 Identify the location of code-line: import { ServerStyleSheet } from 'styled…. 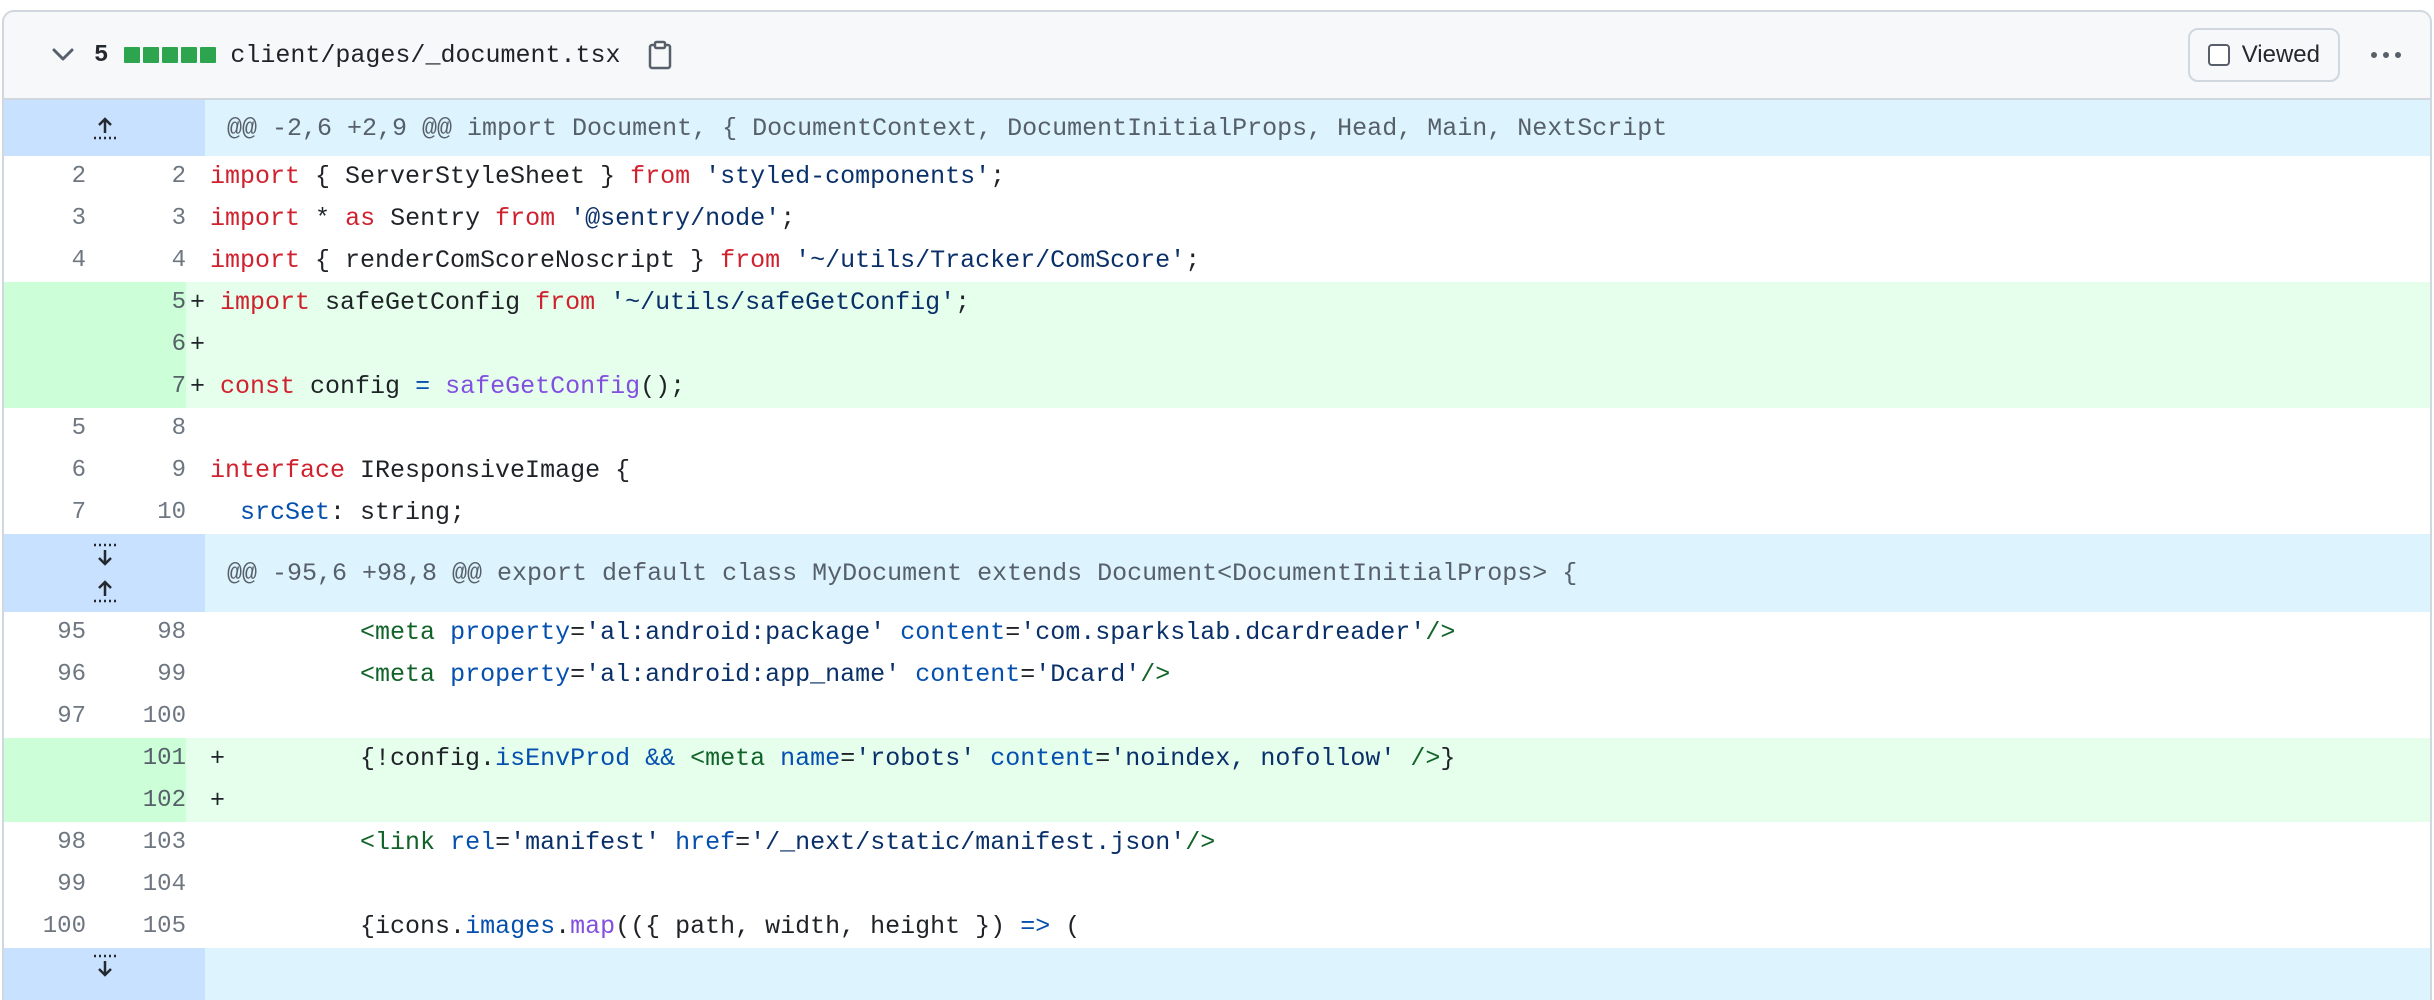
(608, 176).